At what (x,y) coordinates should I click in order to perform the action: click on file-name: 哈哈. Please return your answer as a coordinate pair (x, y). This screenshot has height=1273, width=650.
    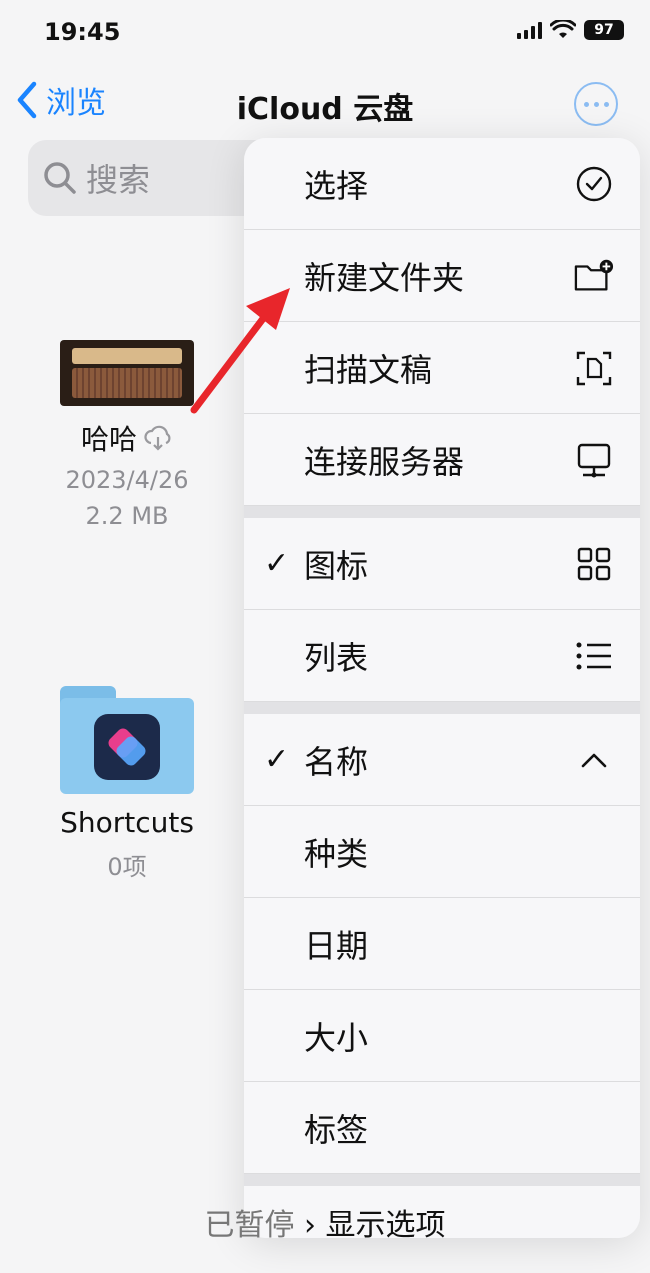
    Looking at the image, I should click on (127, 438).